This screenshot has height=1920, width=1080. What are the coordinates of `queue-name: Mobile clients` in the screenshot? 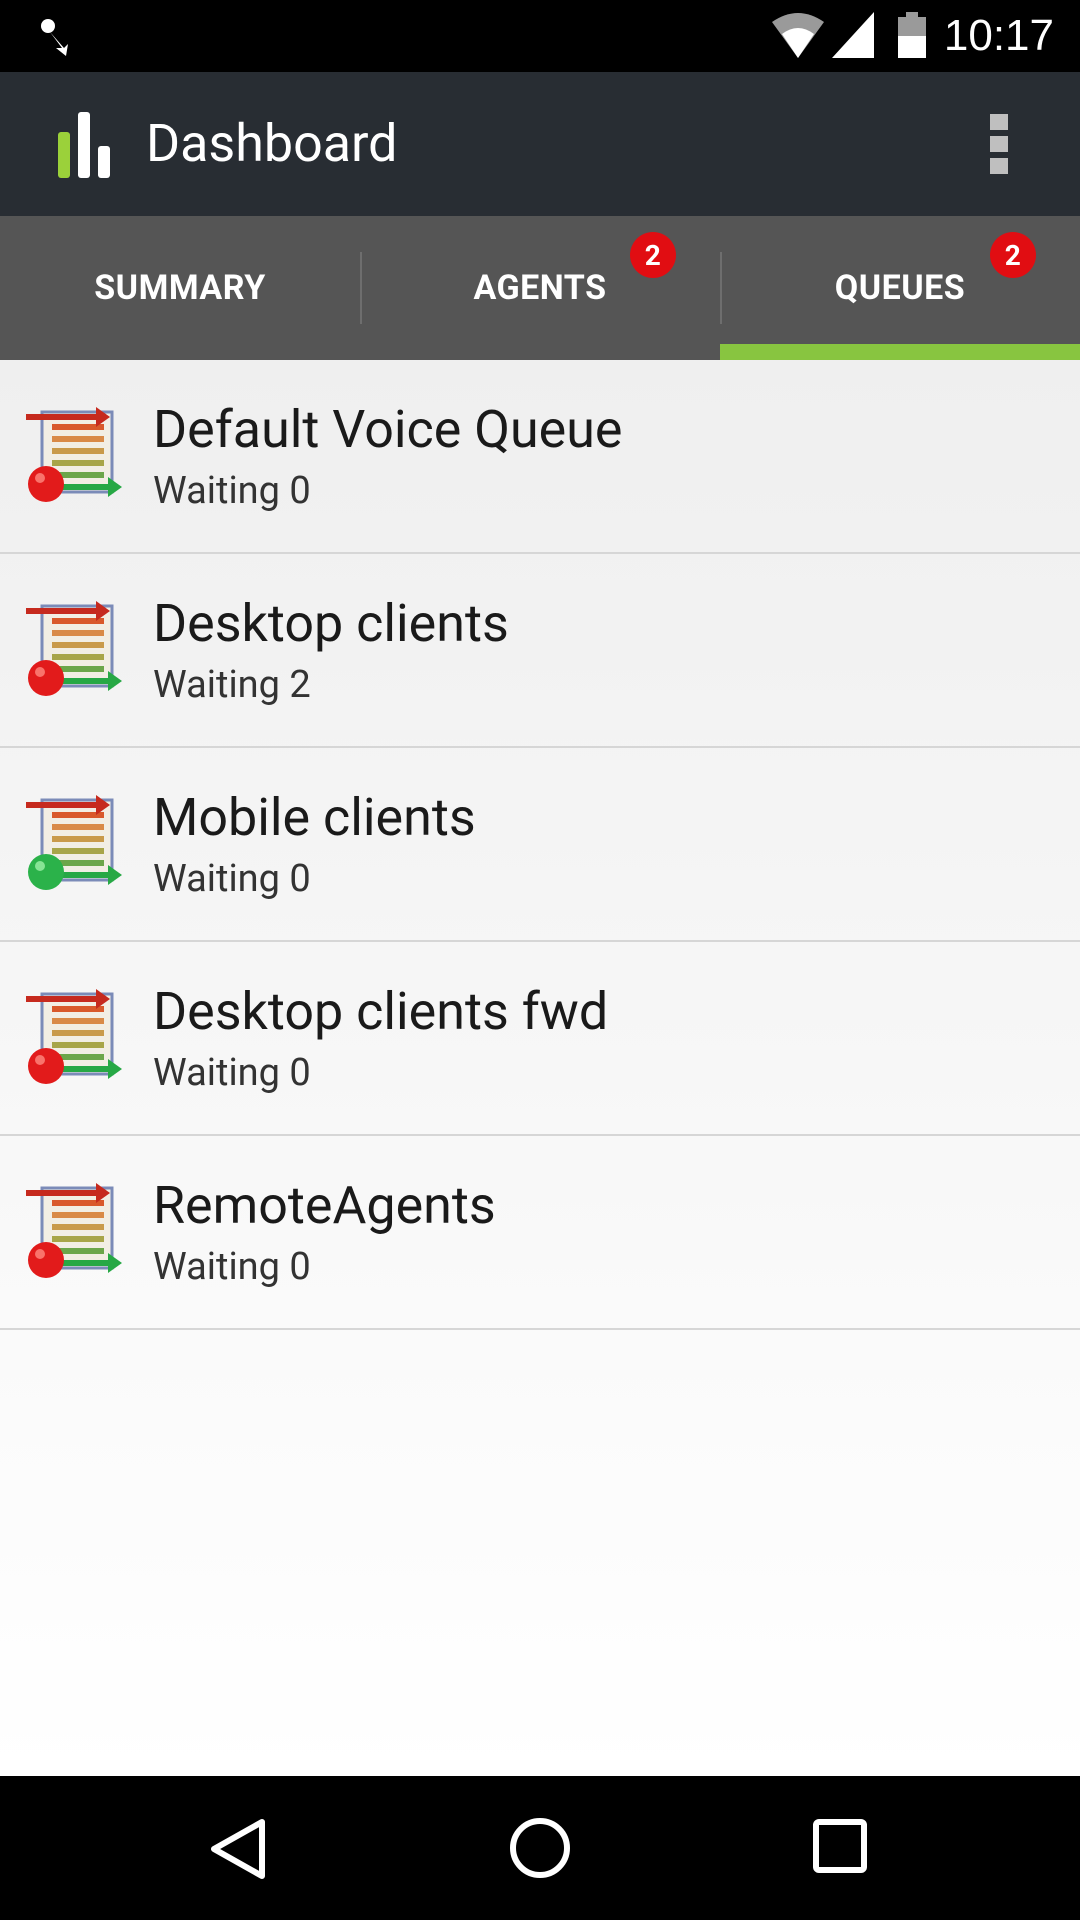 It's located at (314, 817).